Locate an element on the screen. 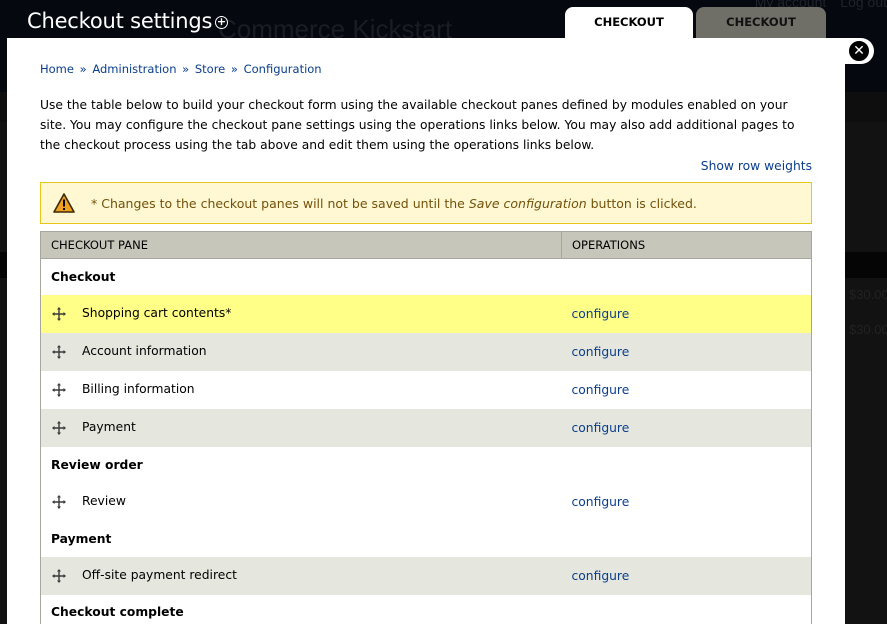 This screenshot has height=624, width=887. changed-marker: * is located at coordinates (228, 313).